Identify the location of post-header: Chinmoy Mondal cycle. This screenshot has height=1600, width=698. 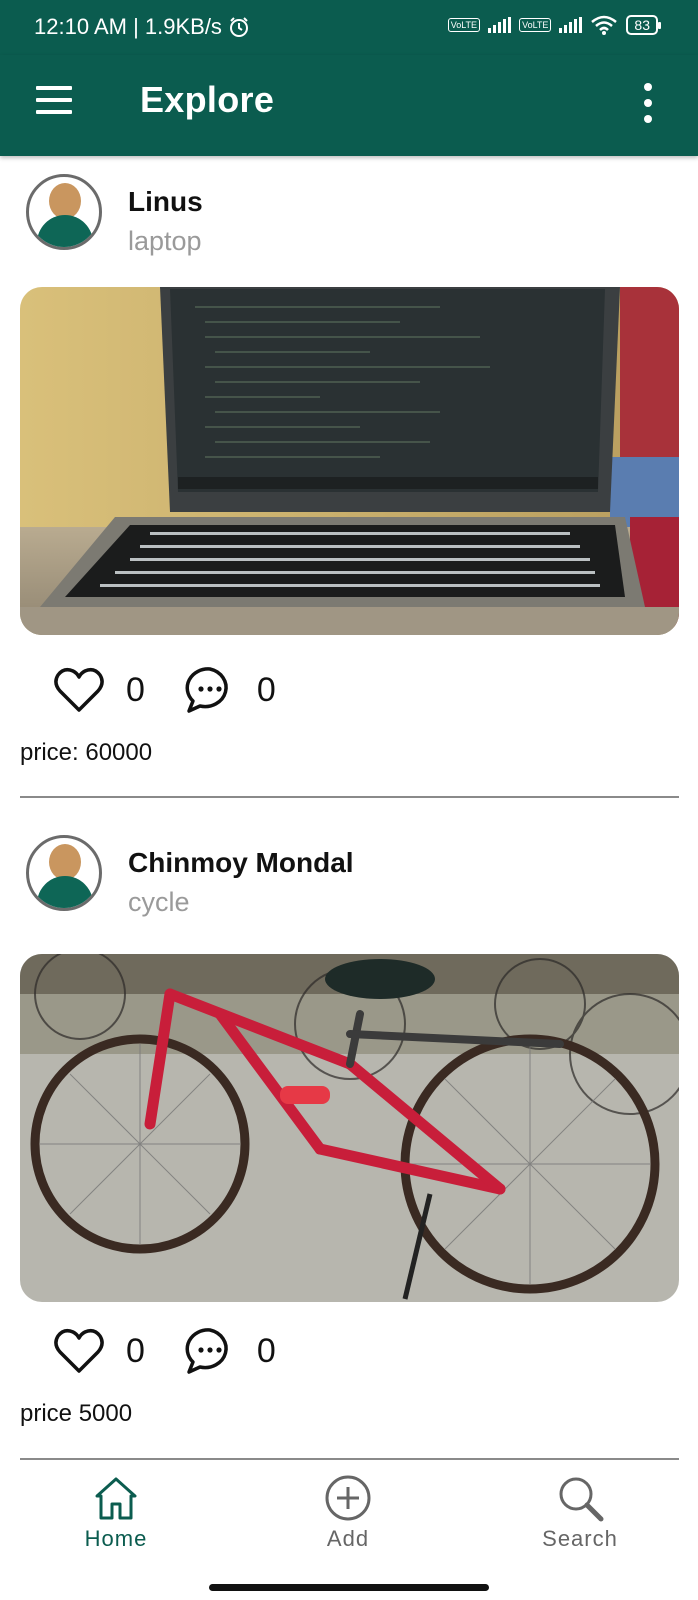
(349, 872).